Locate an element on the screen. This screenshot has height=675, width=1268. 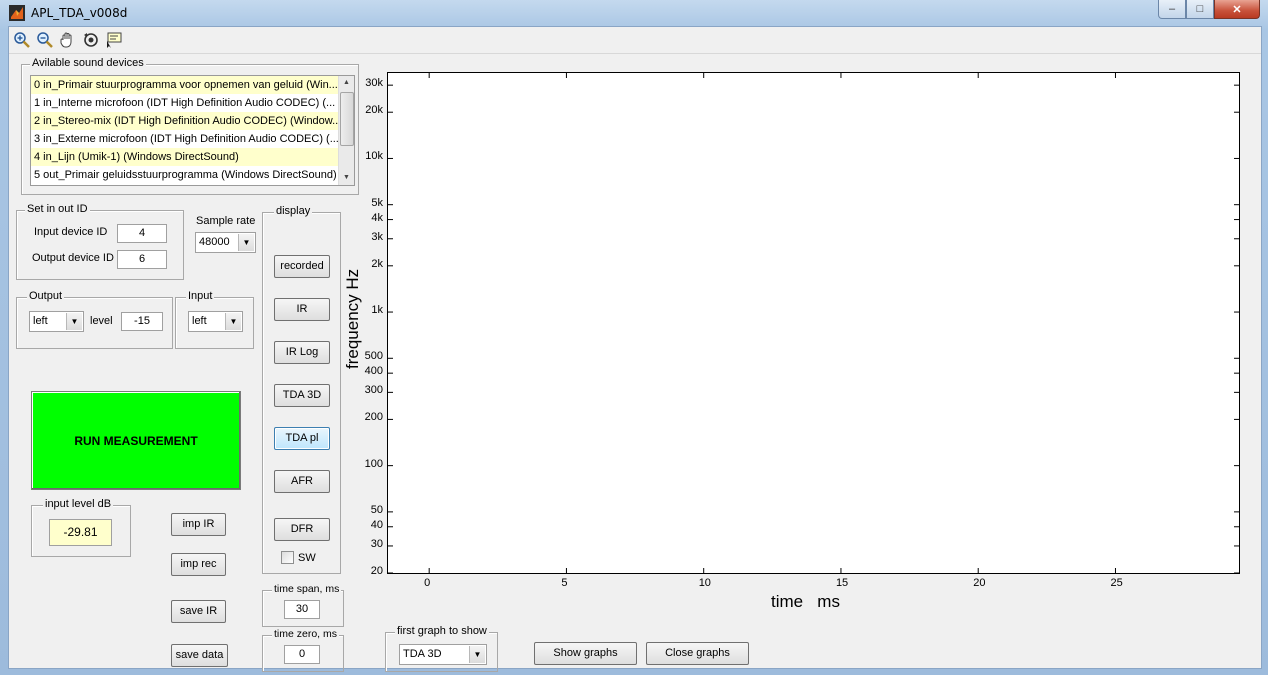
x-axis-label: time ms is located at coordinates (805, 601).